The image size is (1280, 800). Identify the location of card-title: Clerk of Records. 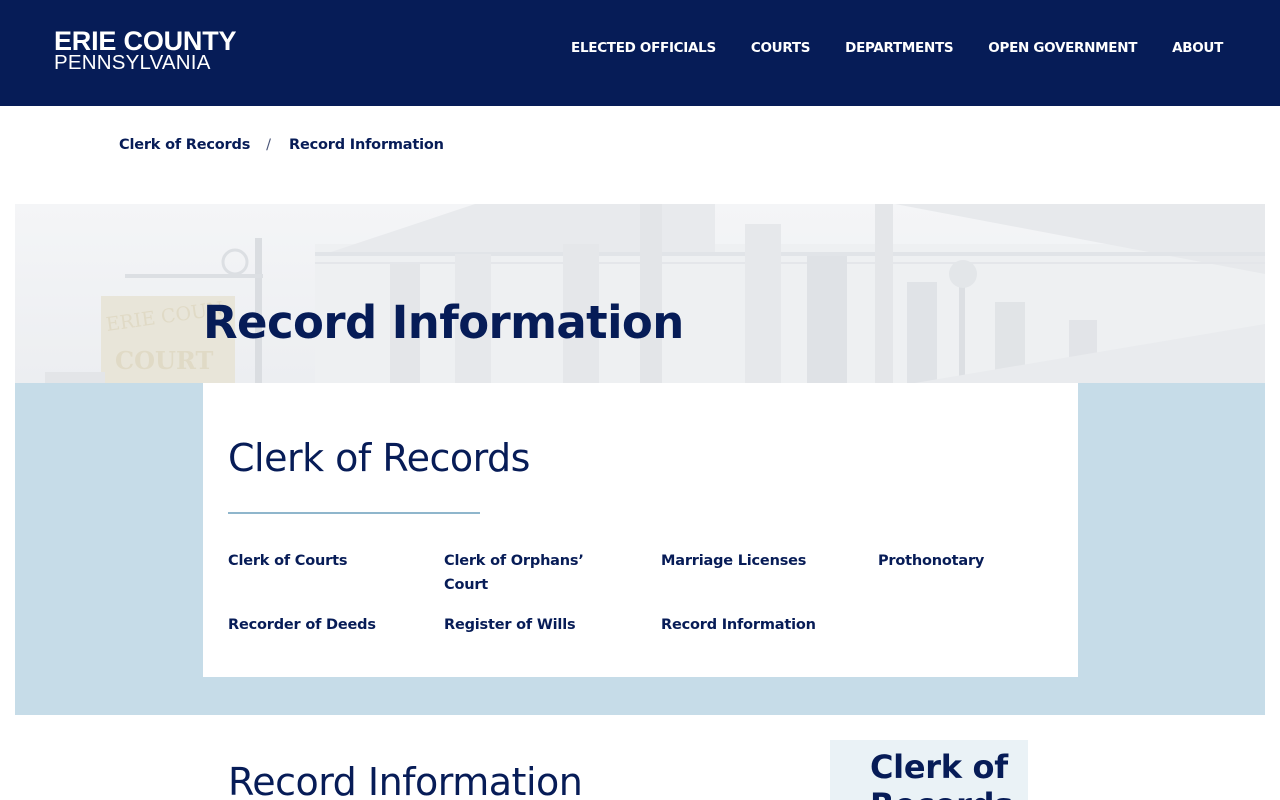
(379, 458).